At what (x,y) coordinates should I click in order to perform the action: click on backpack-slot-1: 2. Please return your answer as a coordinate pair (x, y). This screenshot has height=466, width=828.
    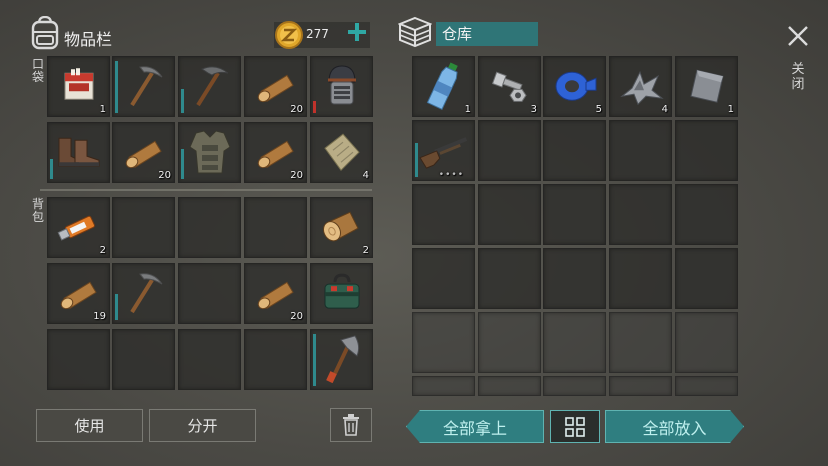
    Looking at the image, I should click on (78, 227).